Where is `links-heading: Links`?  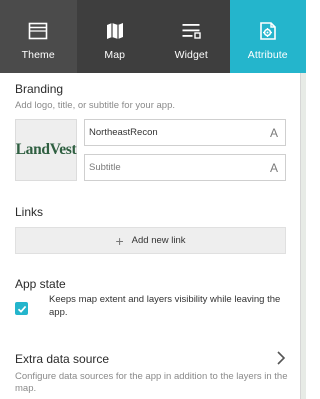
links-heading: Links is located at coordinates (29, 212).